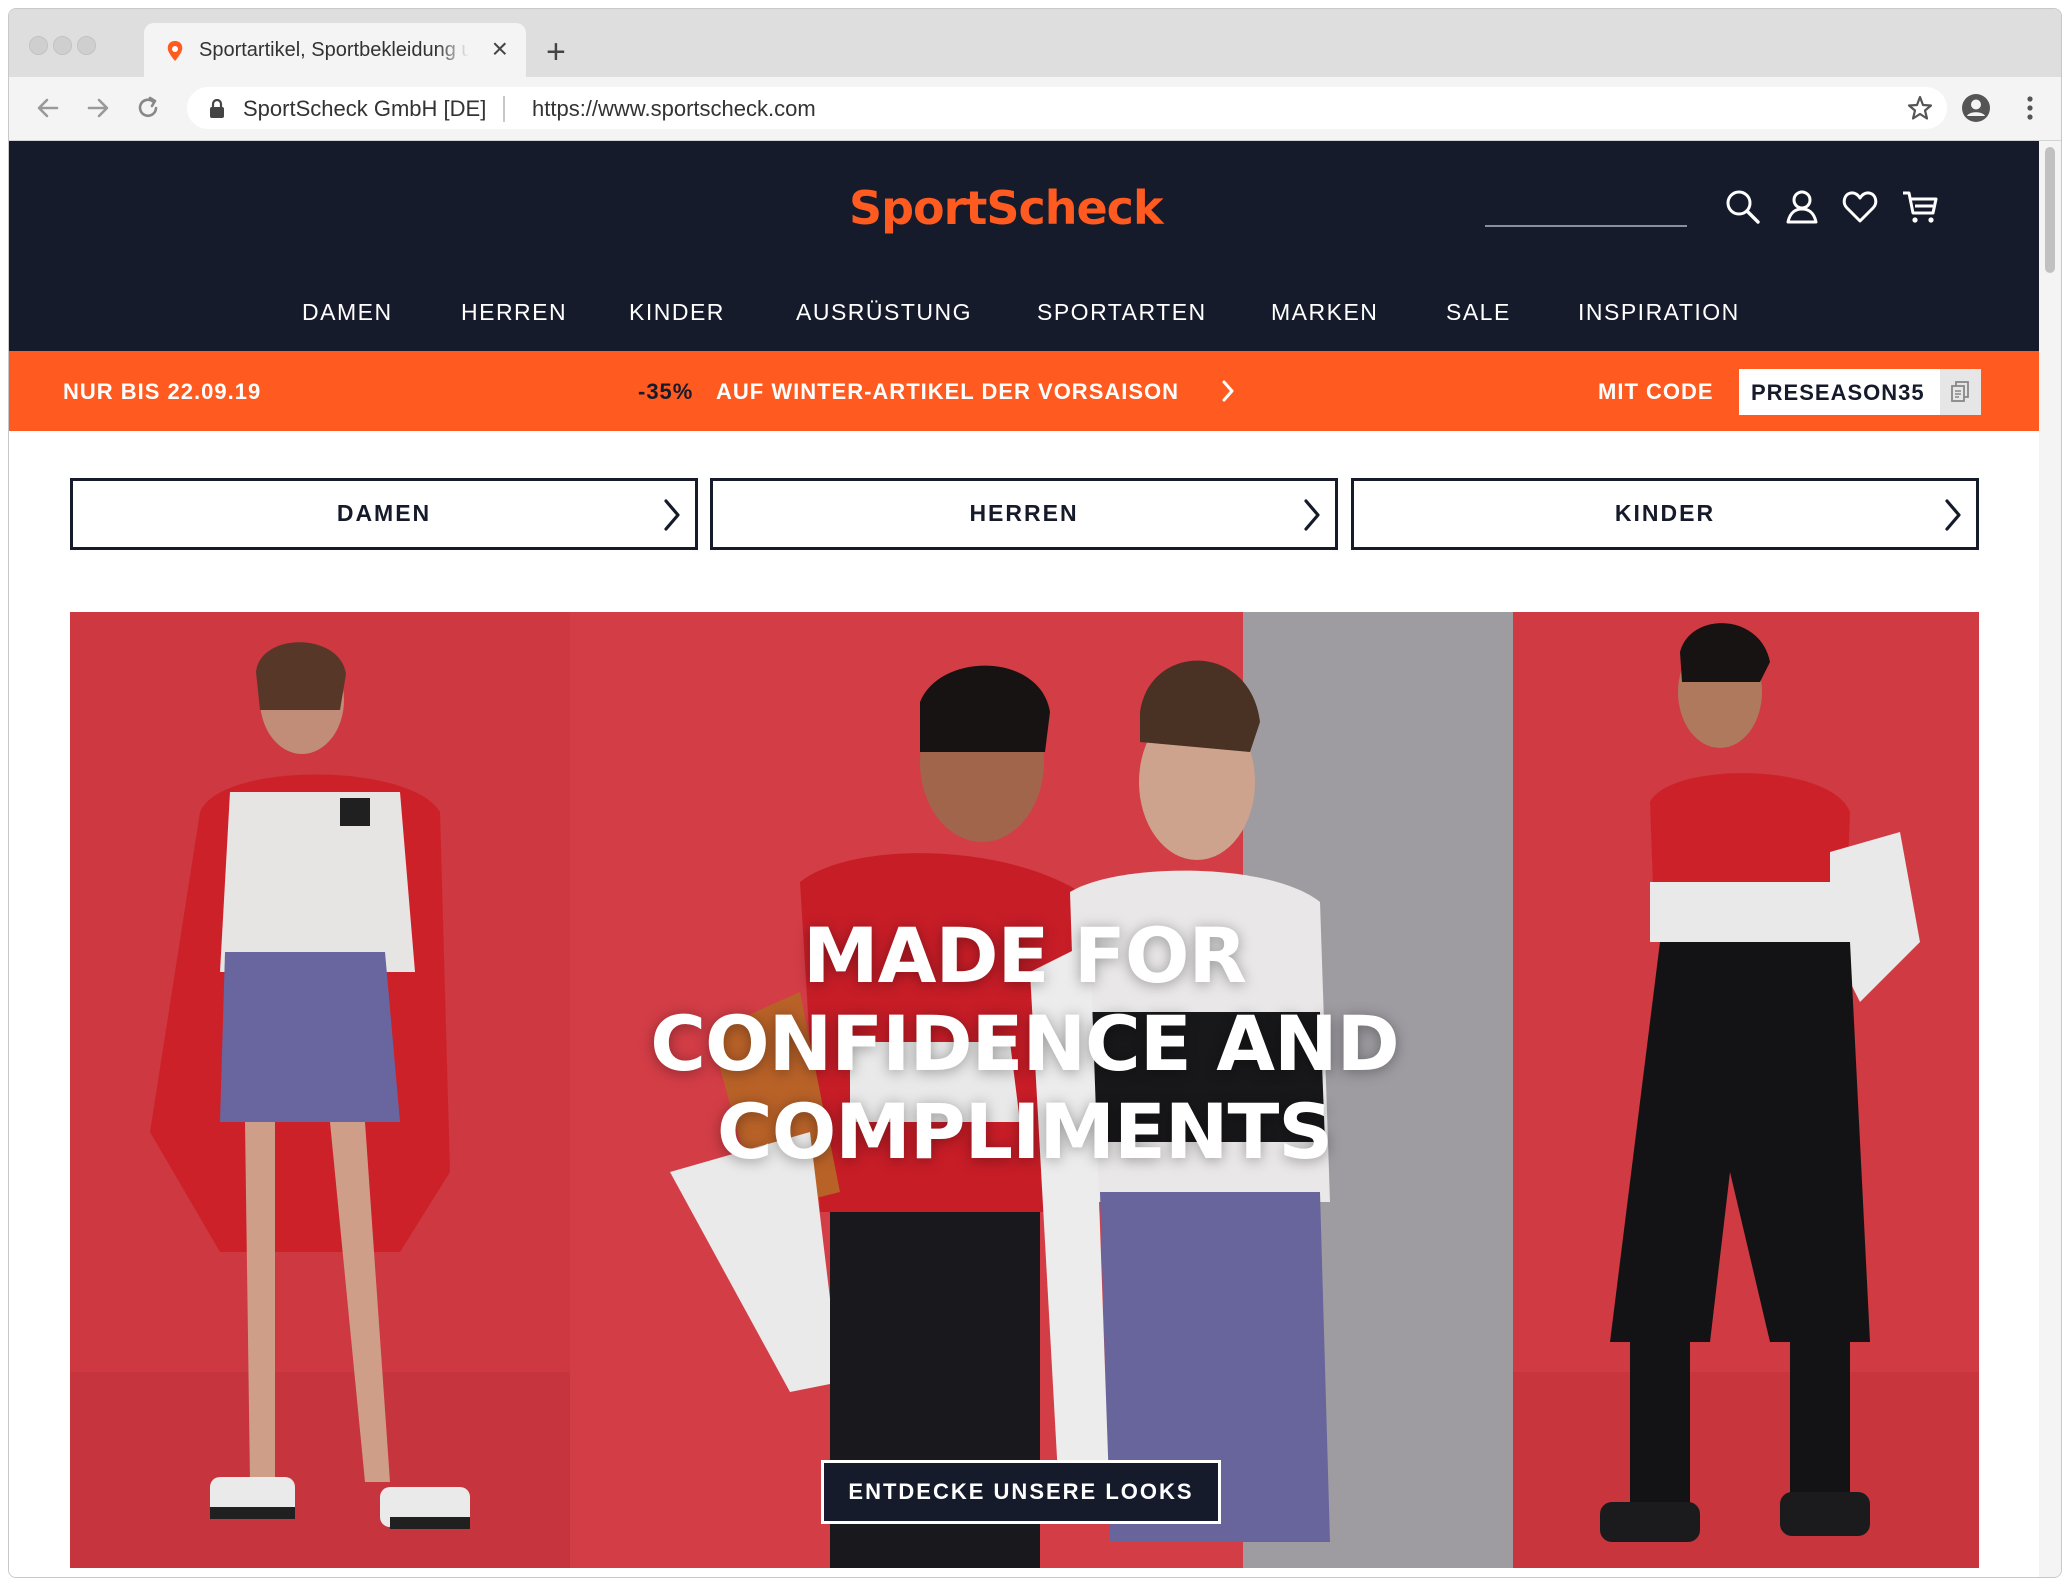  I want to click on lock-icon, so click(217, 108).